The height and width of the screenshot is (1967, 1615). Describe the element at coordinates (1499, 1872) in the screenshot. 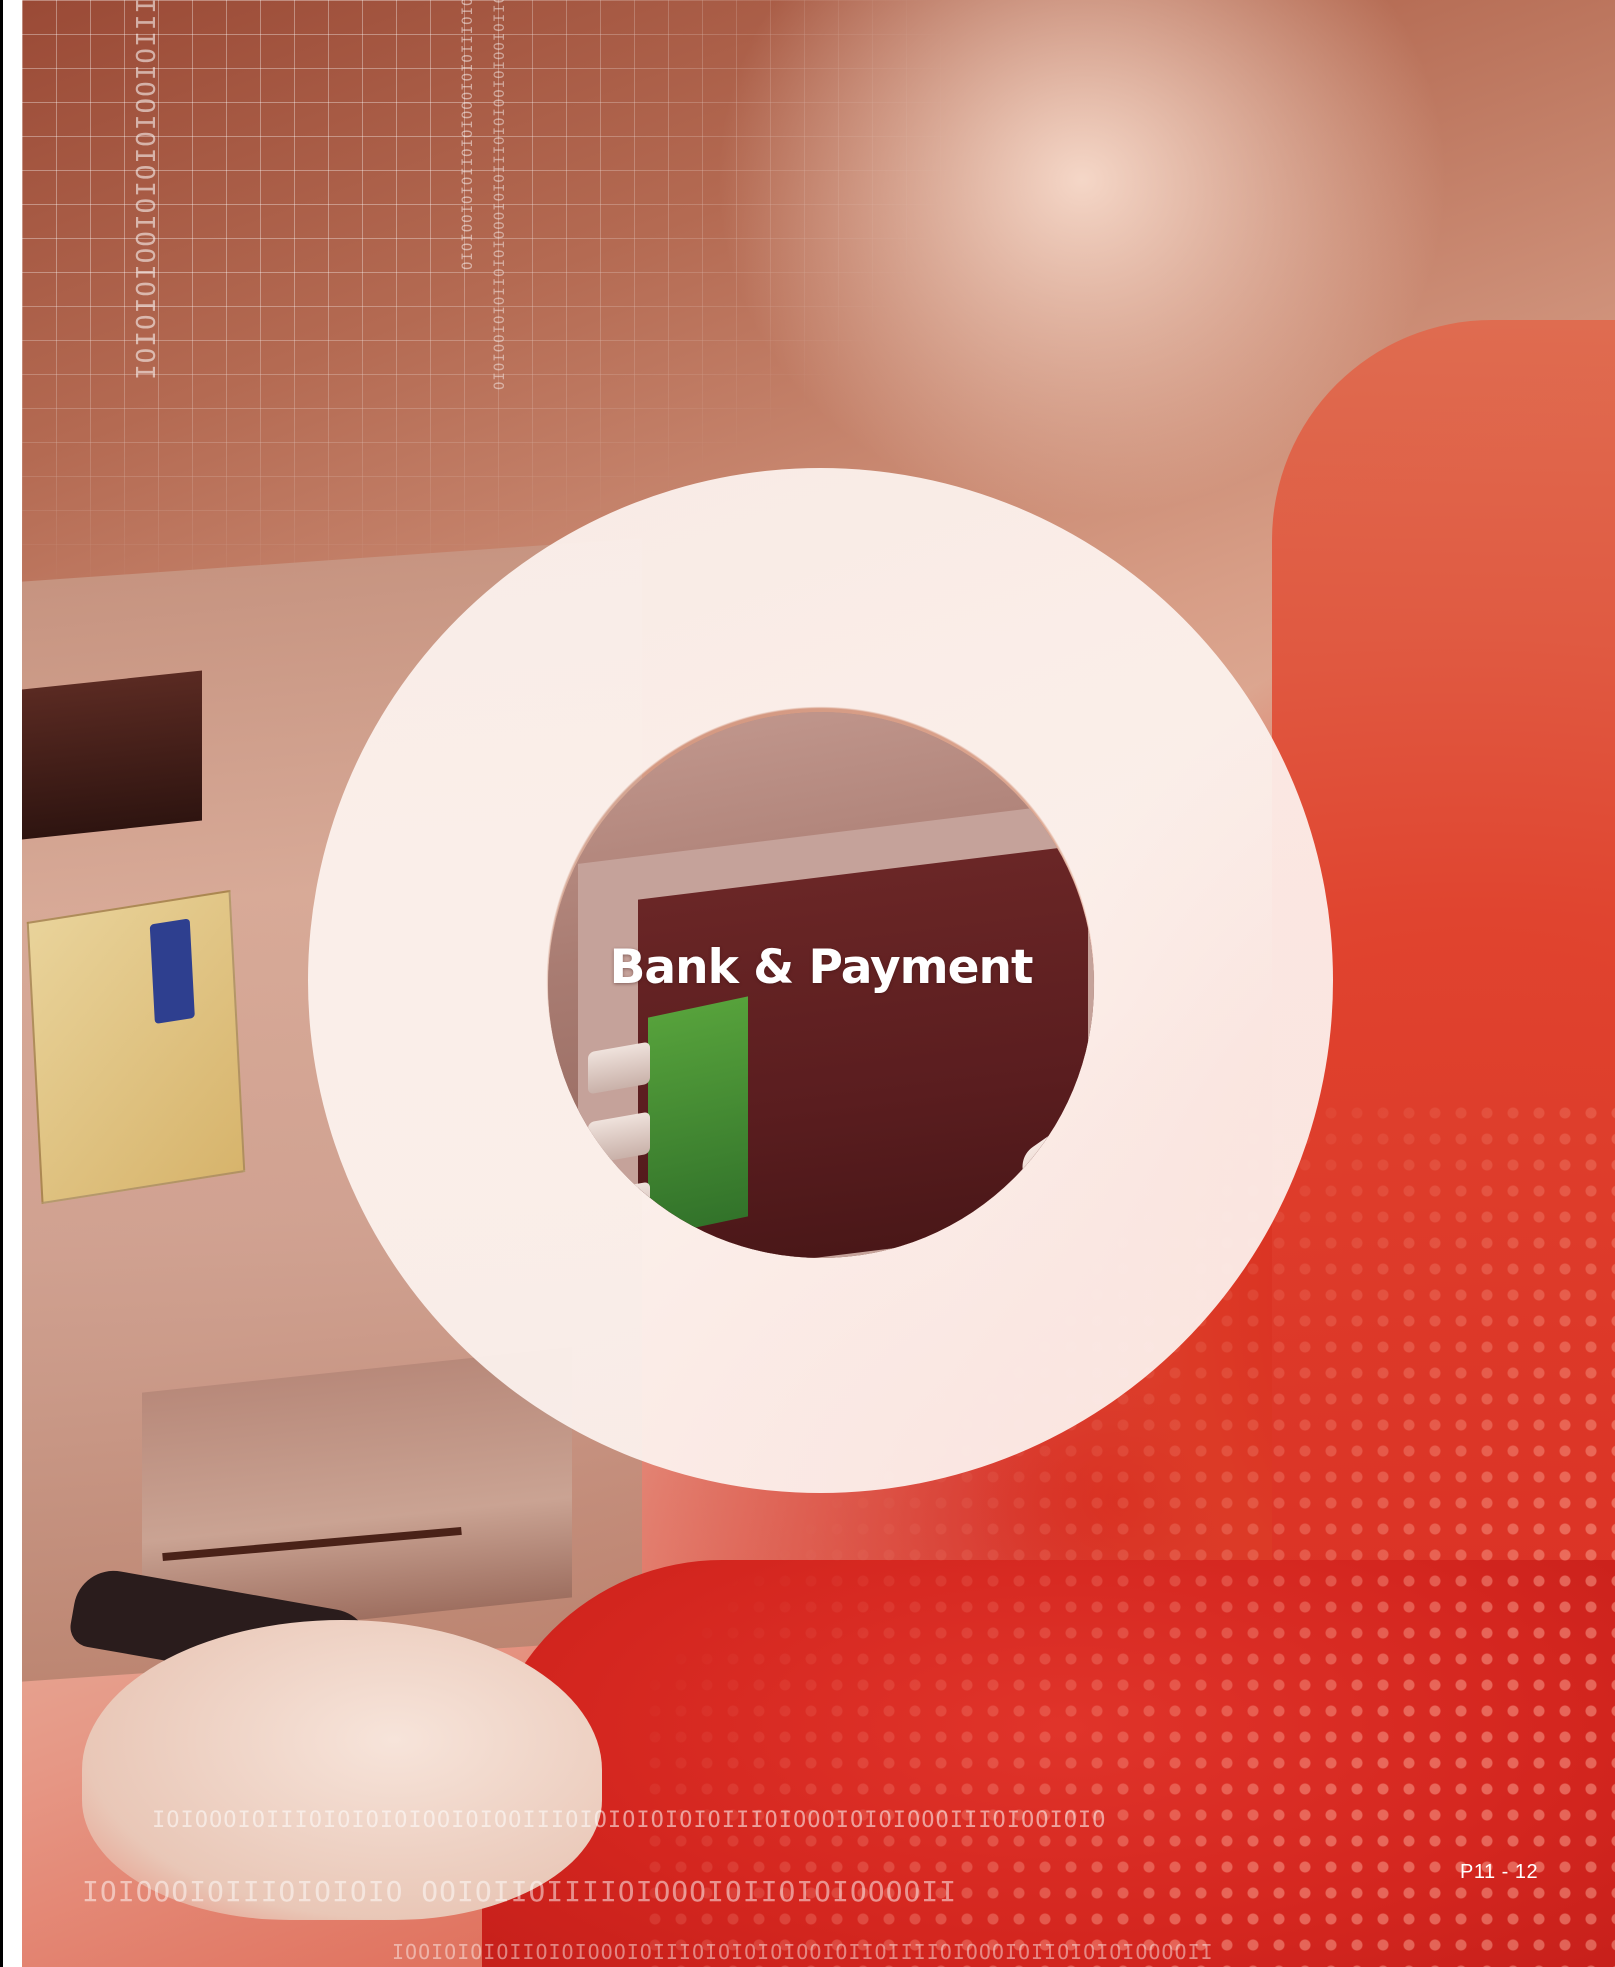

I see `page-number: P11 - 12` at that location.